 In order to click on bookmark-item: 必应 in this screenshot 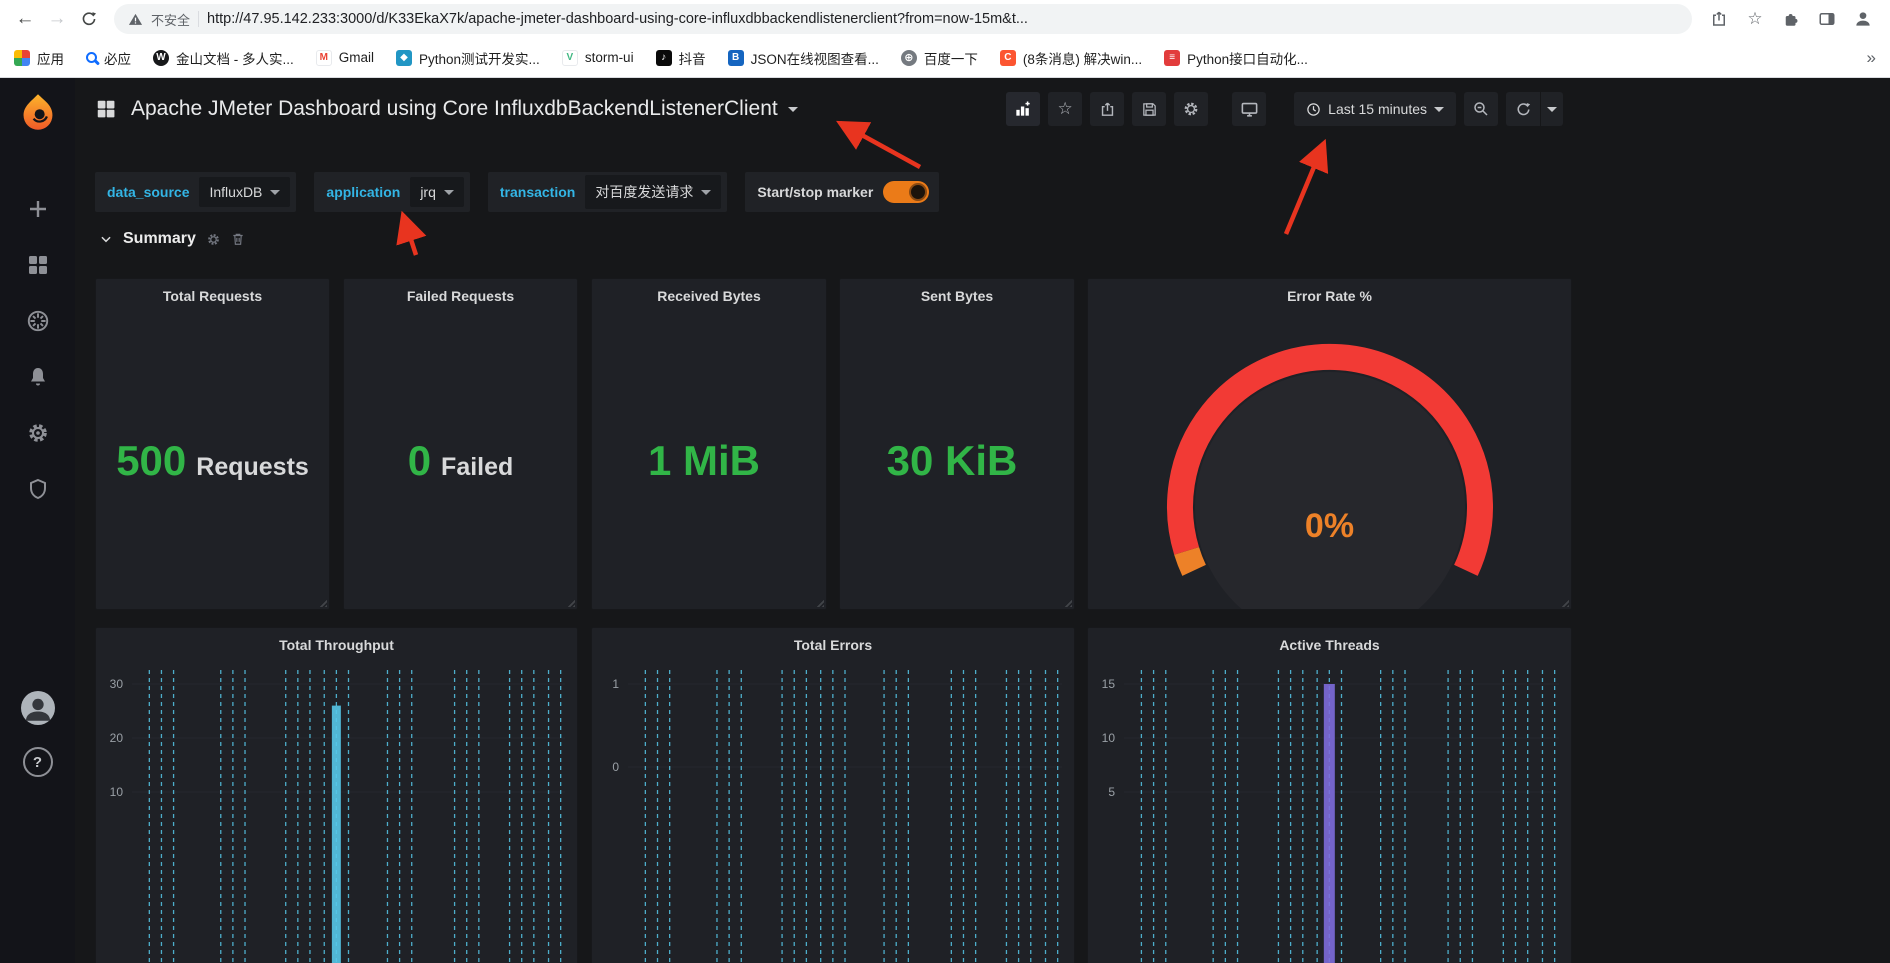, I will do `click(108, 58)`.